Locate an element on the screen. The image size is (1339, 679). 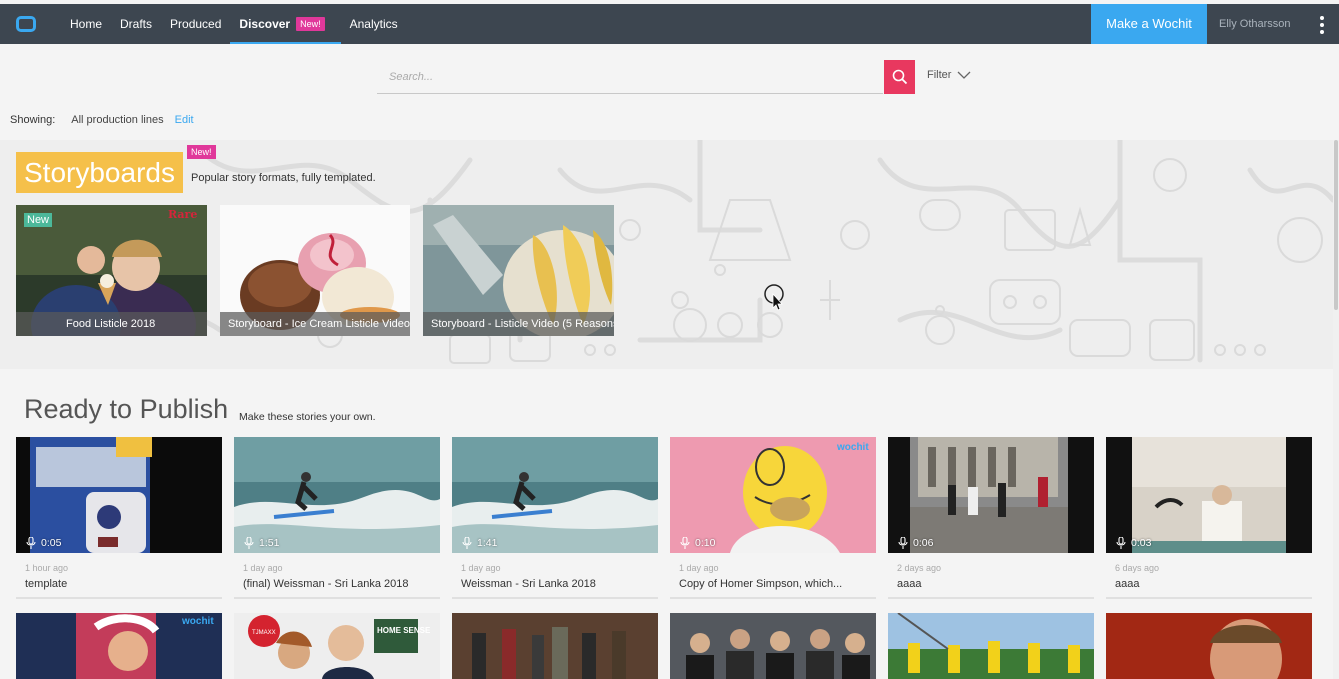
storyboards-new-badge: New! is located at coordinates (201, 152).